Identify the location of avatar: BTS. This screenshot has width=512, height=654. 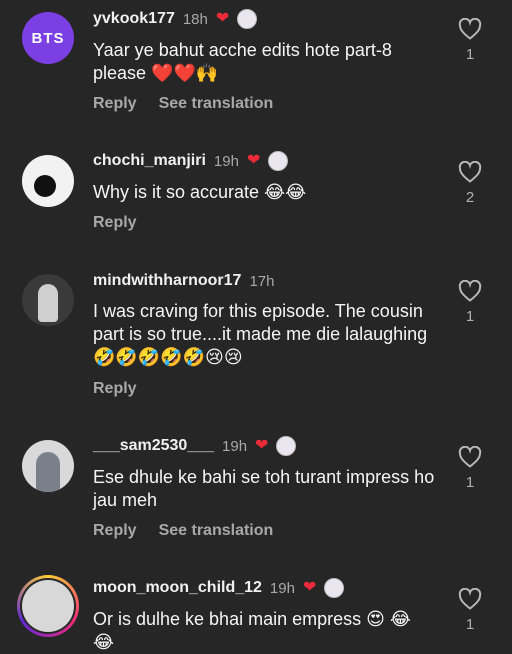
(48, 38).